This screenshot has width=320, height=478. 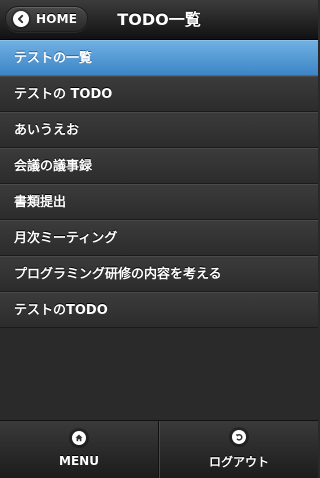 I want to click on header-bar: HOME TODO一覧, so click(x=159, y=20).